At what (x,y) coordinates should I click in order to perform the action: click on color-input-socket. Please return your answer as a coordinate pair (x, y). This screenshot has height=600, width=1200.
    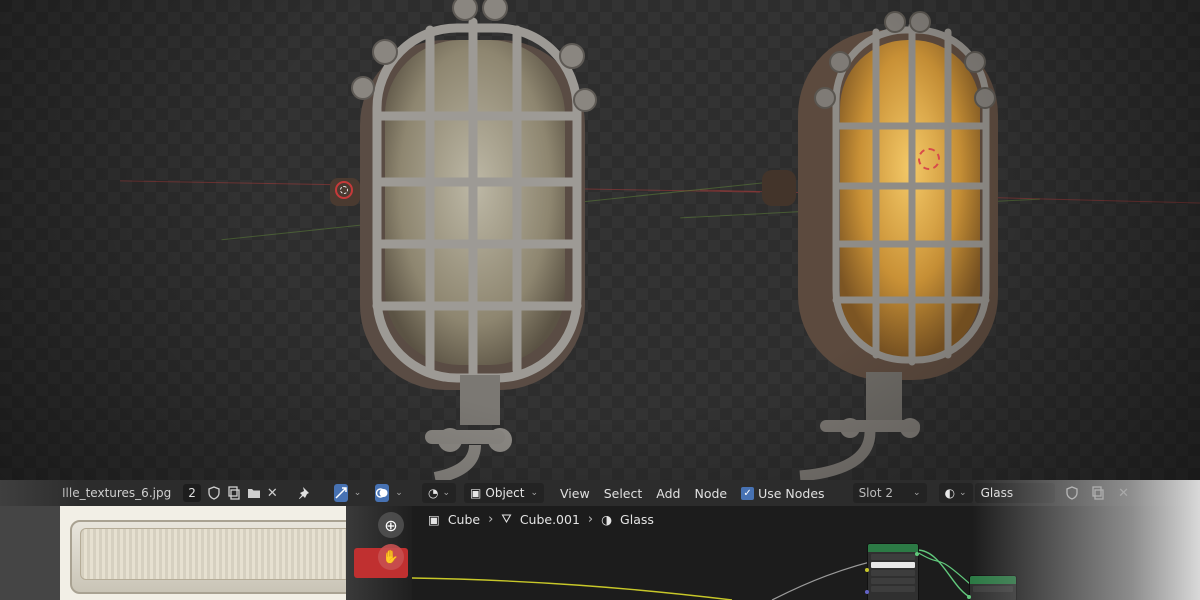
    Looking at the image, I should click on (867, 570).